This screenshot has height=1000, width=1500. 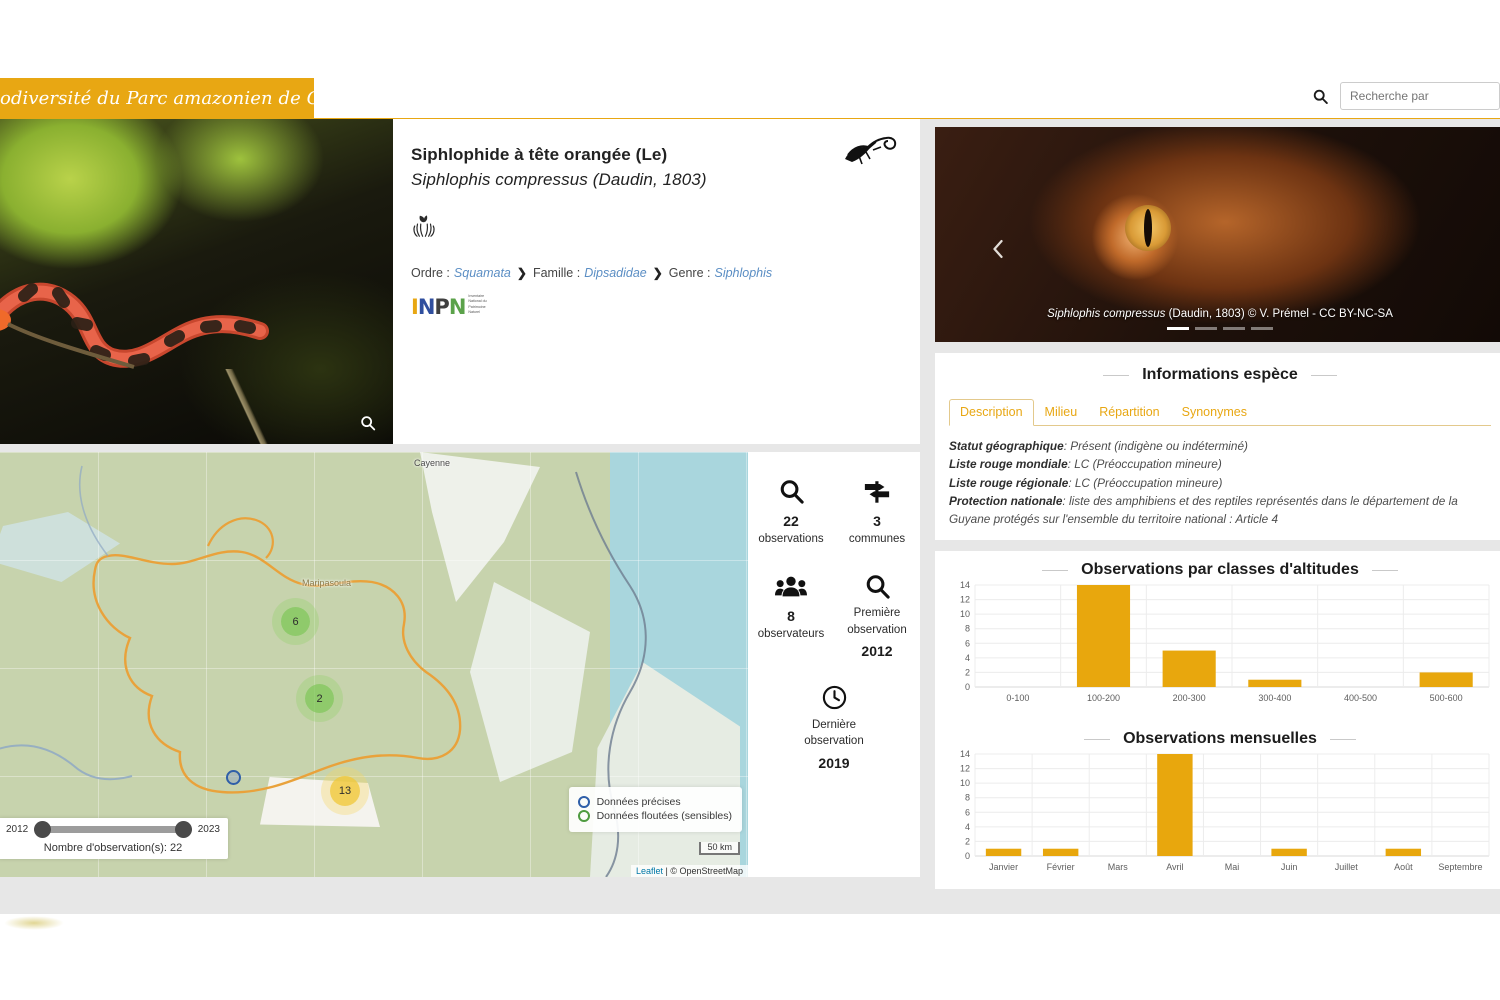 I want to click on genus-label: Genre :, so click(x=689, y=273).